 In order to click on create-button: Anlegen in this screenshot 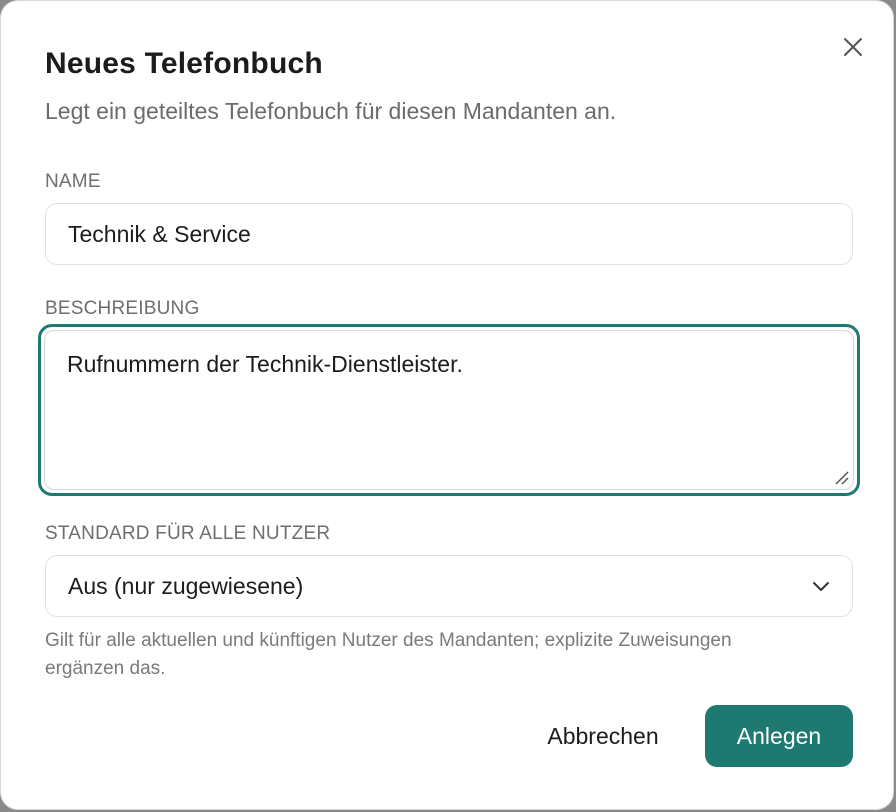, I will do `click(779, 736)`.